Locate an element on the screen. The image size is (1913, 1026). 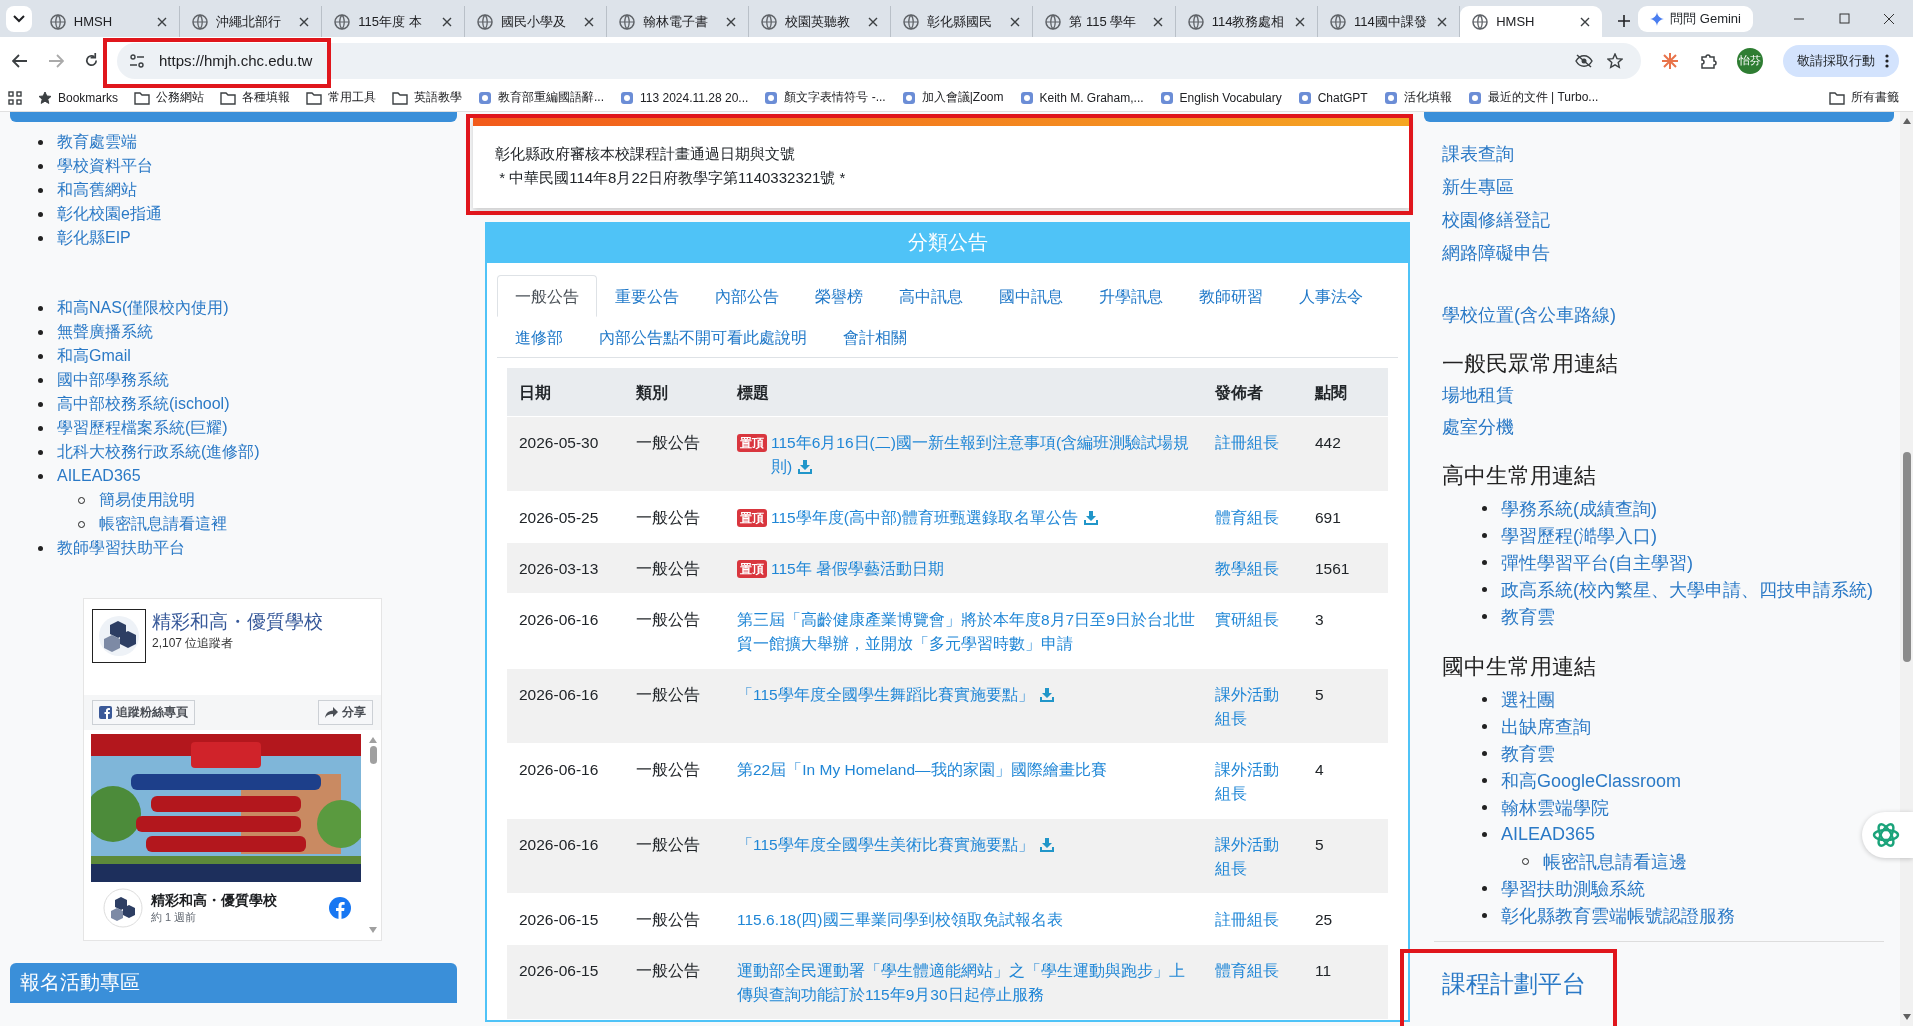
publisher-link: 實研組長 is located at coordinates (1248, 620).